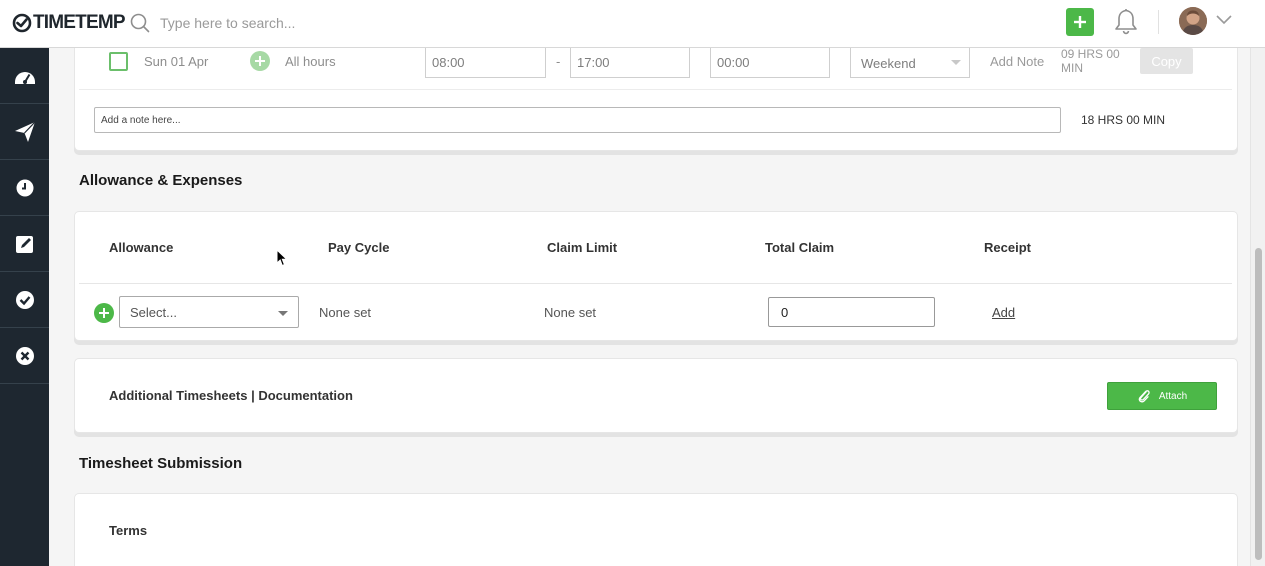 This screenshot has height=566, width=1265. I want to click on search-input, so click(290, 23).